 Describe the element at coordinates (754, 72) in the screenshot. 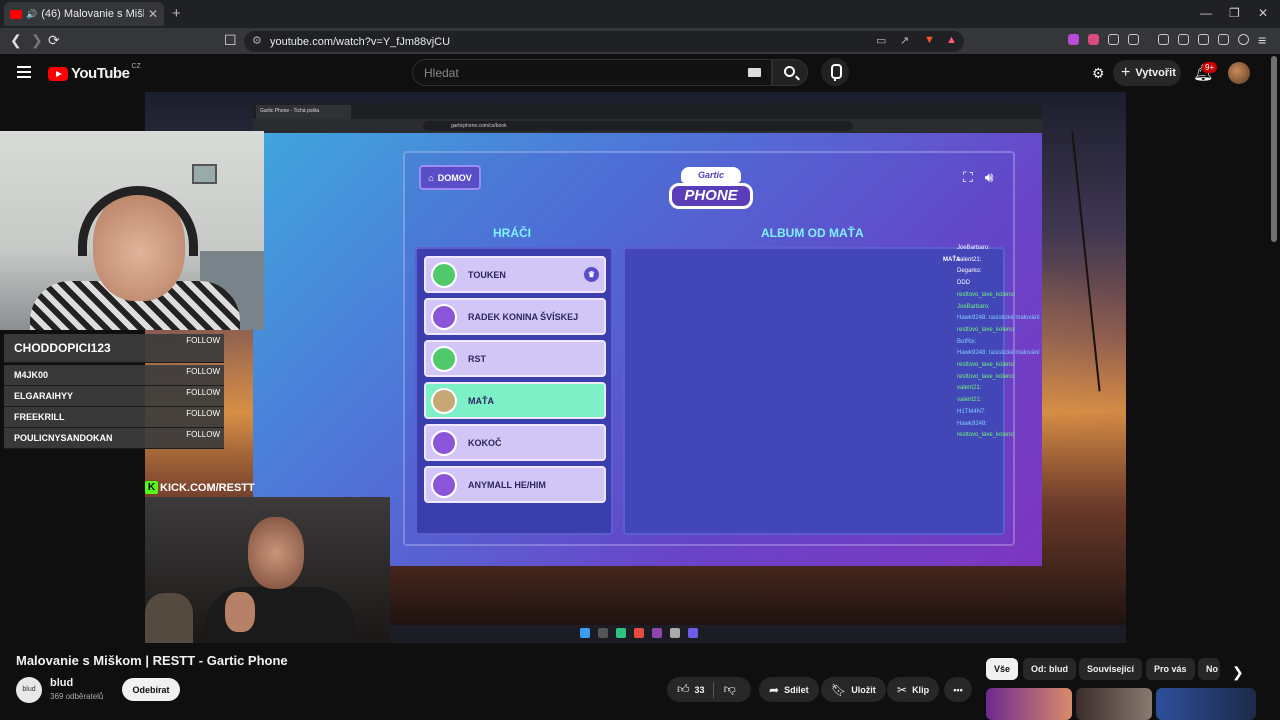

I see `keyboard-icon` at that location.